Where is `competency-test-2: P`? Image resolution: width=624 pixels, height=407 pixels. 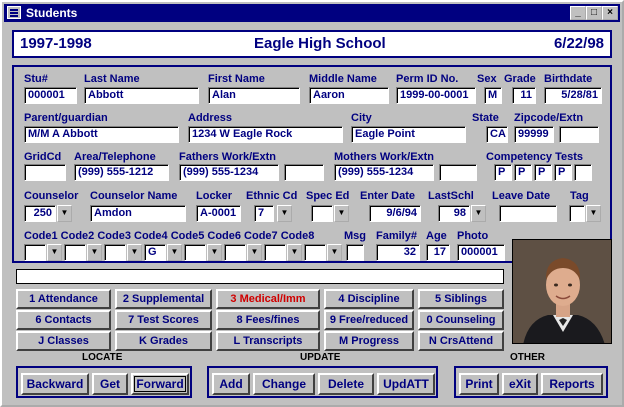
competency-test-2: P is located at coordinates (523, 172).